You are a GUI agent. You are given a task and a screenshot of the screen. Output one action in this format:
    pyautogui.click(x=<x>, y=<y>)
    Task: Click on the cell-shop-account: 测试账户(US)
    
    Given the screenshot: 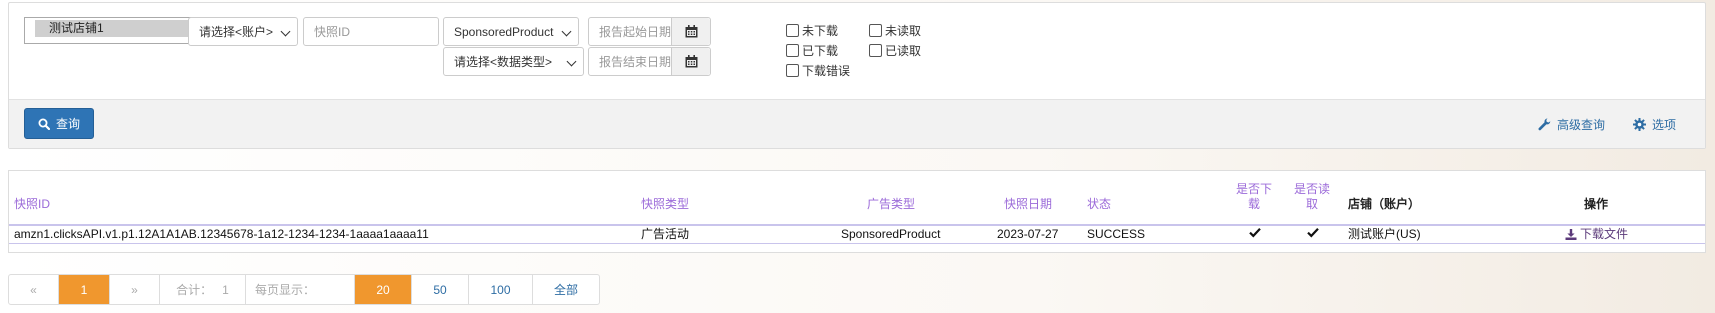 What is the action you would take?
    pyautogui.click(x=1384, y=234)
    